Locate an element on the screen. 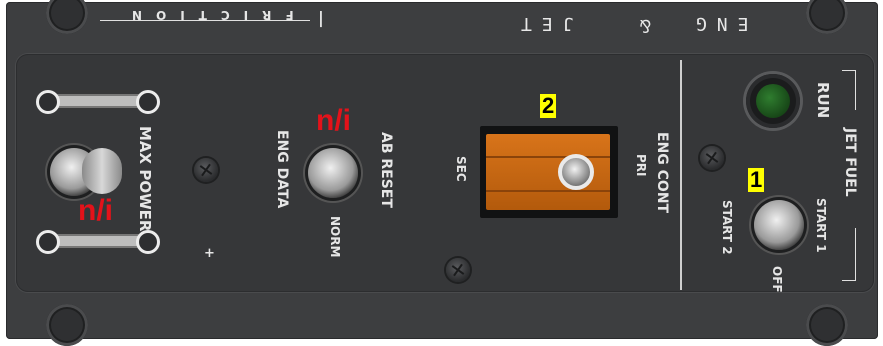 The height and width of the screenshot is (346, 883). pri-label: PRI is located at coordinates (641, 165).